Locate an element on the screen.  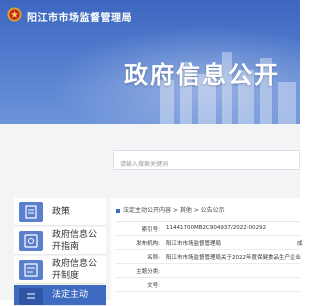
sidebar-item-policy: 政策 is located at coordinates (60, 212).